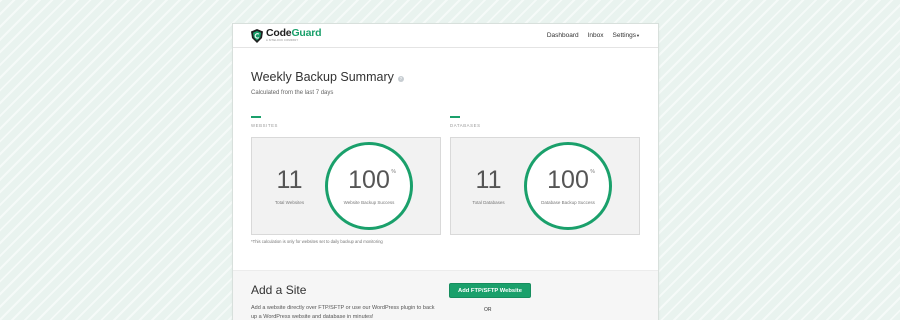 Image resolution: width=900 pixels, height=320 pixels. I want to click on help-icon: ?, so click(400, 78).